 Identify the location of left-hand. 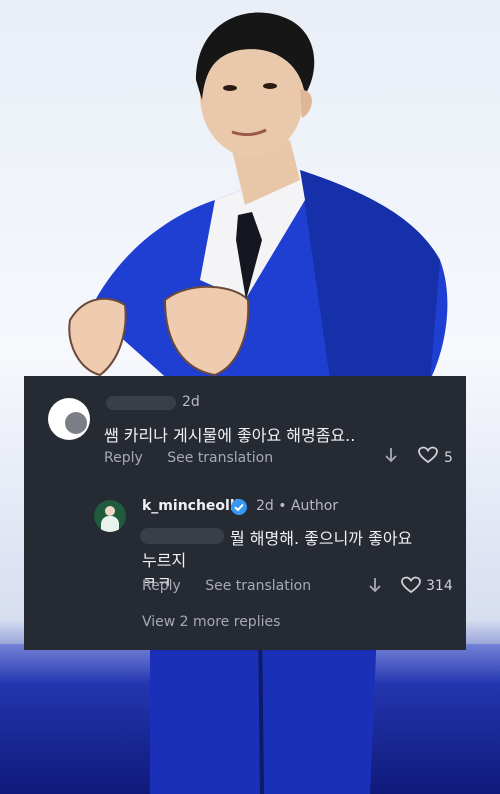
(97, 337).